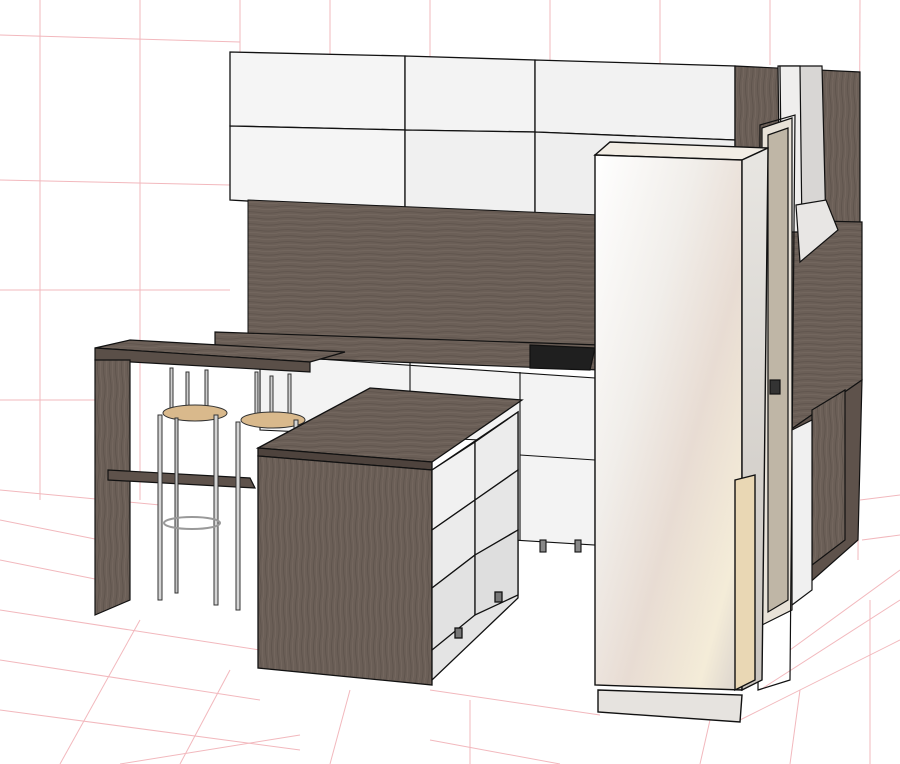 This screenshot has width=900, height=764. I want to click on backsplash-panel, so click(424, 277).